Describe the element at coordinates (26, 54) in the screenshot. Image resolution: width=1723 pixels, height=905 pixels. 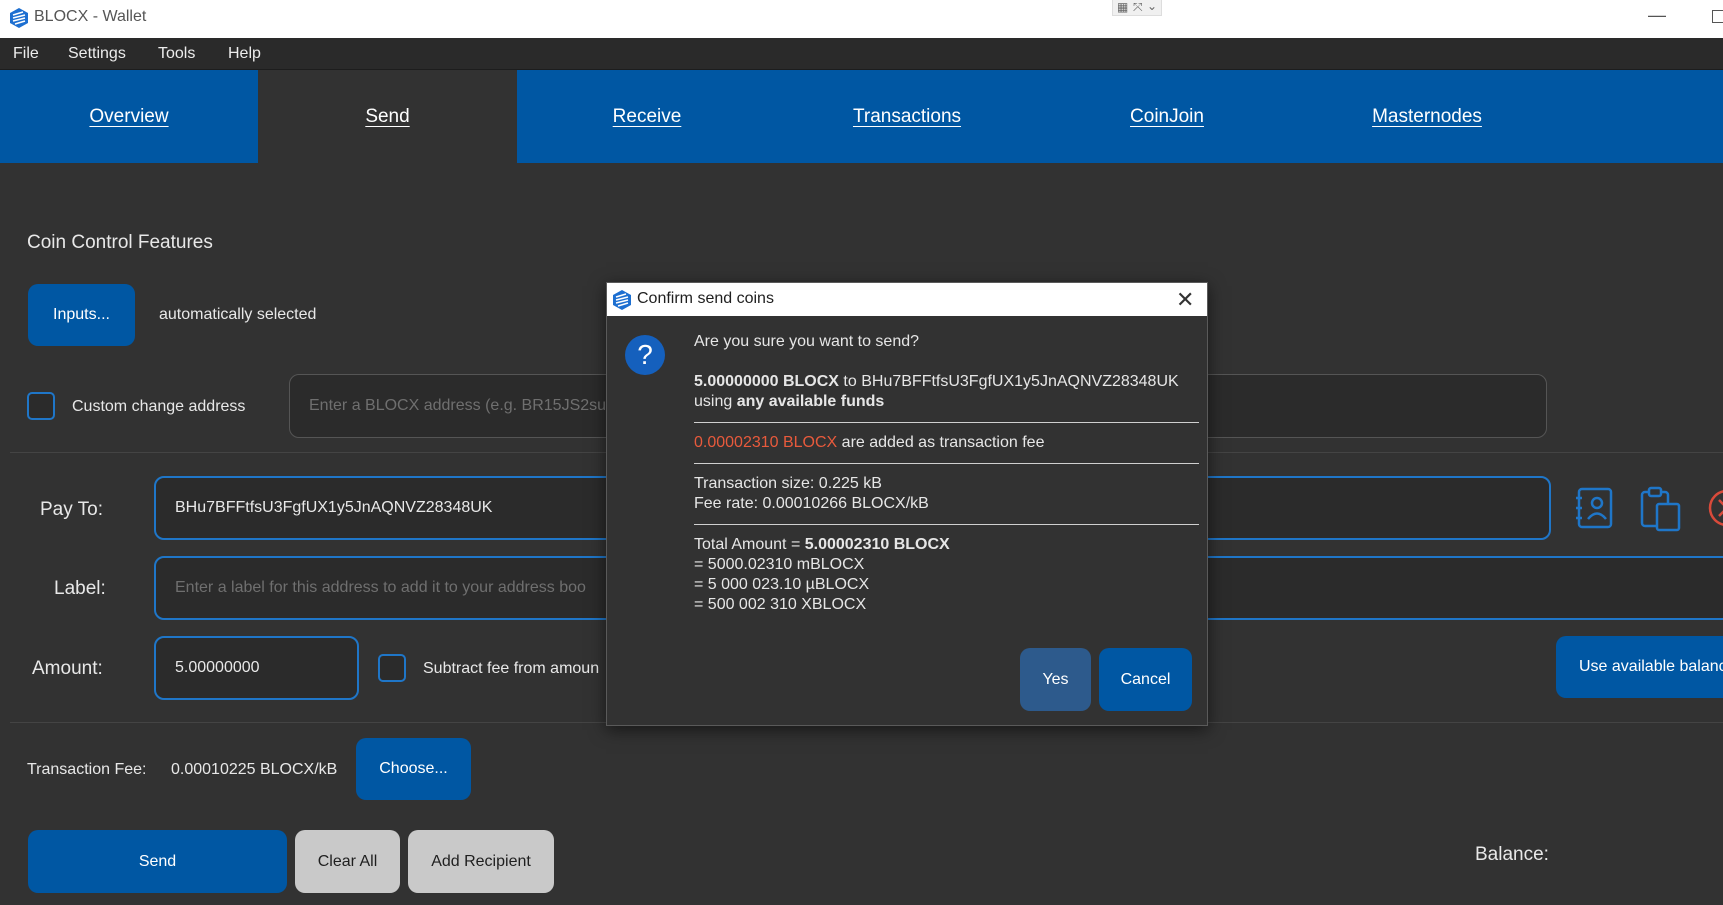
I see `menu-file: File` at that location.